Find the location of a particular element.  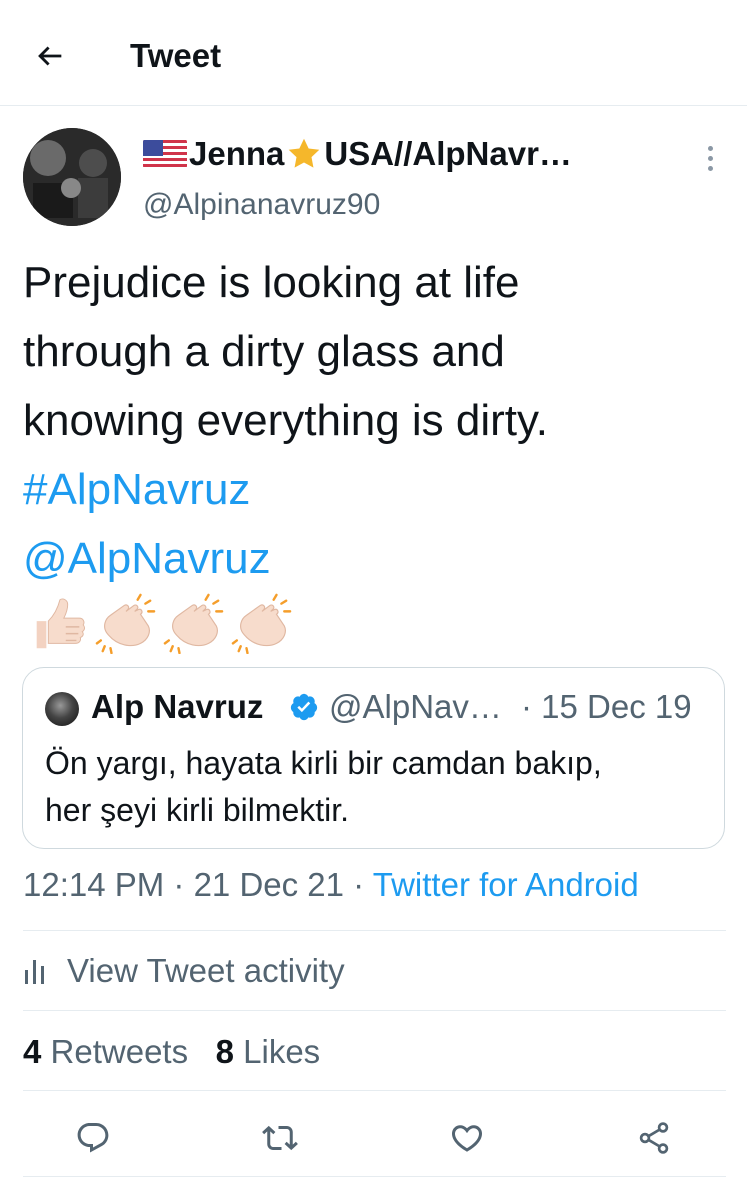

quoted-tweet-date: · 15 Dec 19 is located at coordinates (606, 706).